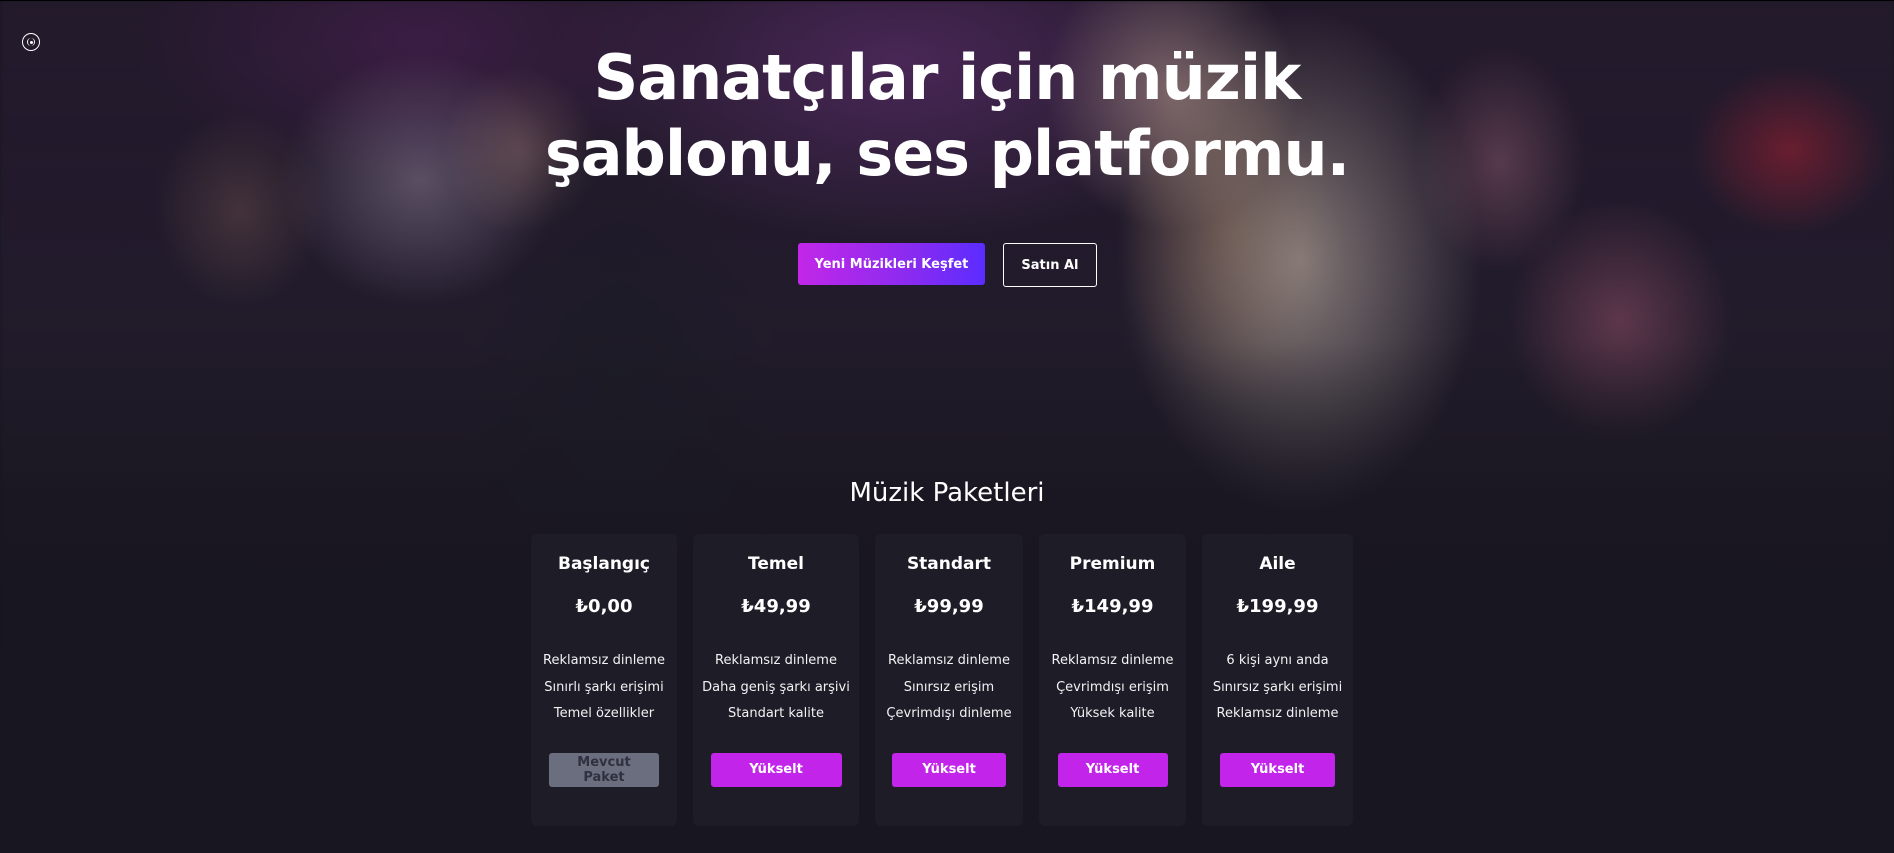 The width and height of the screenshot is (1894, 853). Describe the element at coordinates (947, 493) in the screenshot. I see `packages-title: Müzik Paketleri` at that location.